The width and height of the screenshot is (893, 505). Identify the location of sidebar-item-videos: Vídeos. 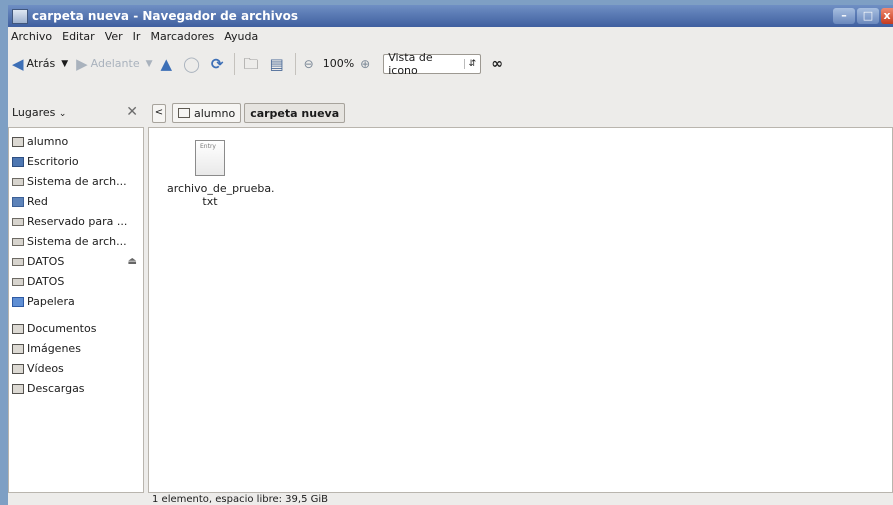
(77, 369).